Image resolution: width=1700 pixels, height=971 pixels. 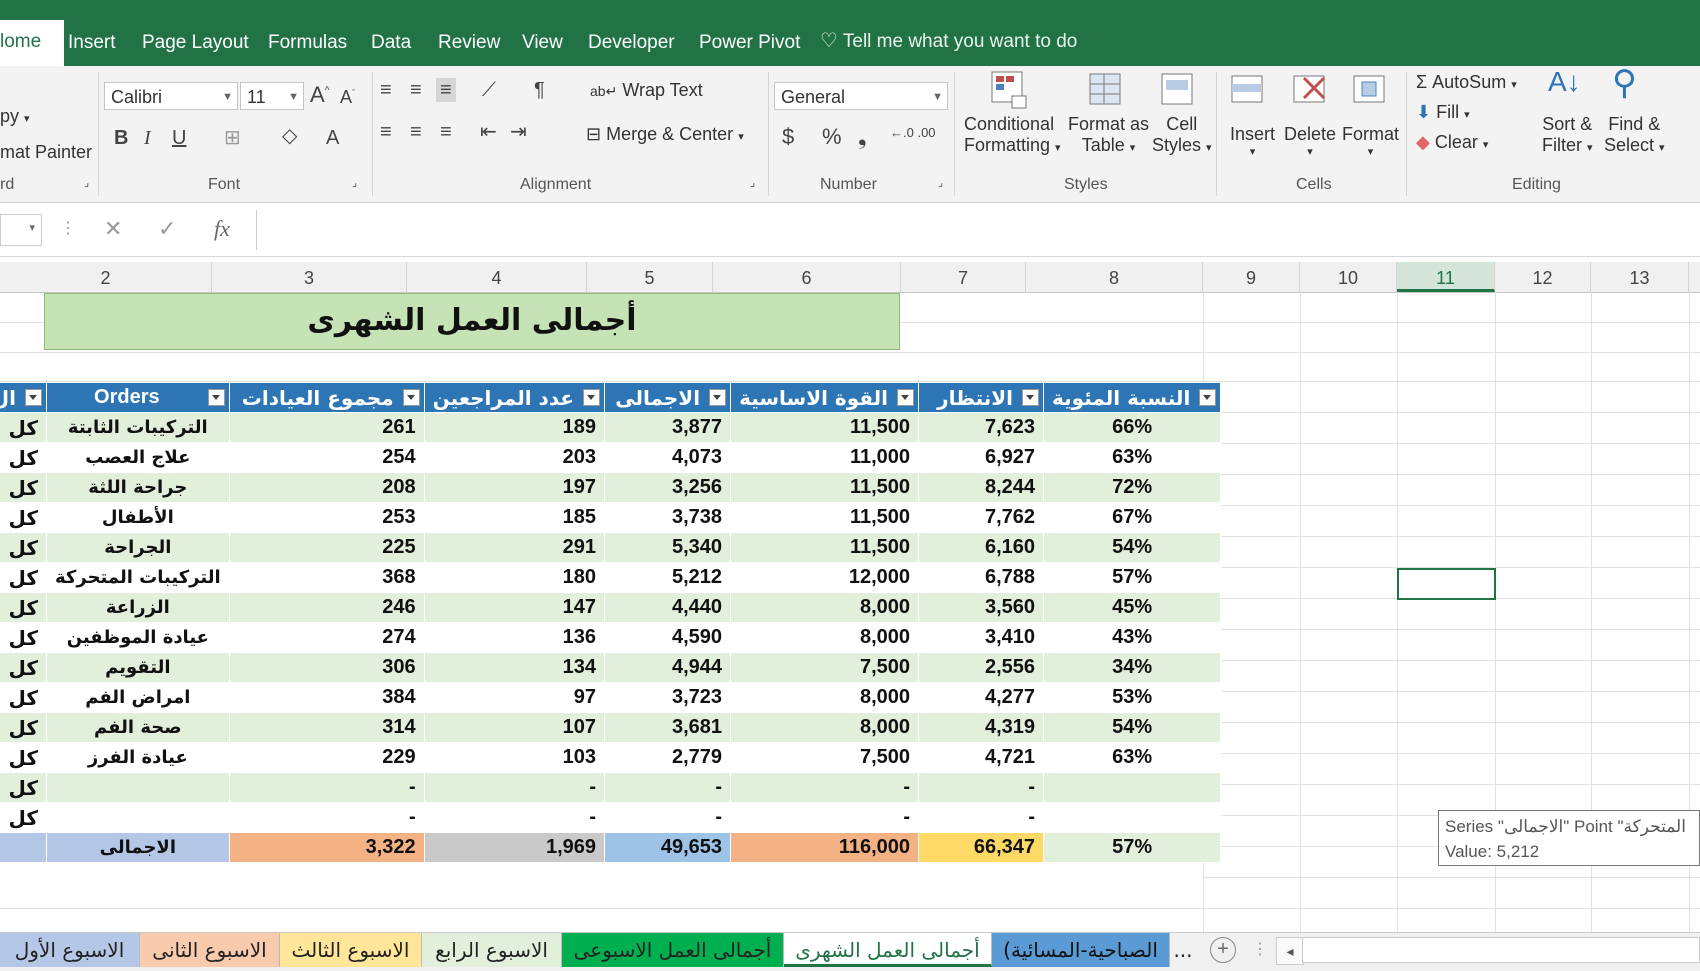 What do you see at coordinates (1132, 847) in the screenshot?
I see `table-total-cell: 57%` at bounding box center [1132, 847].